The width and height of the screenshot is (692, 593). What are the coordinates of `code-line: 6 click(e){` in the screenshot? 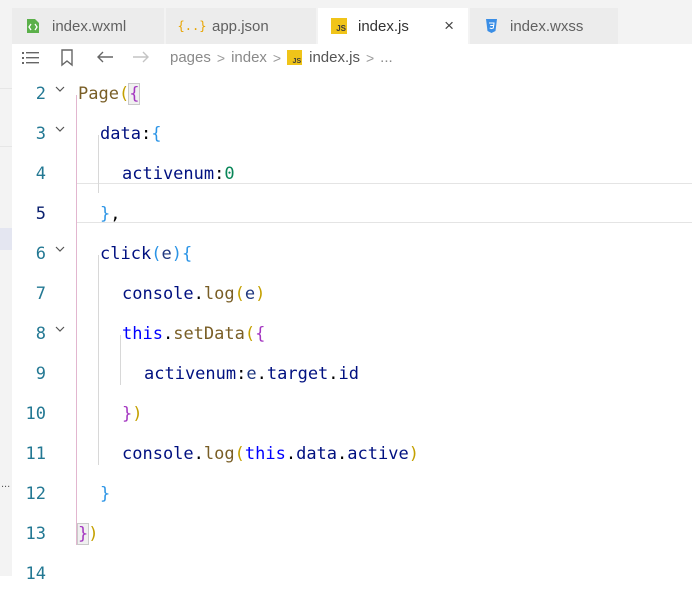 It's located at (352, 253).